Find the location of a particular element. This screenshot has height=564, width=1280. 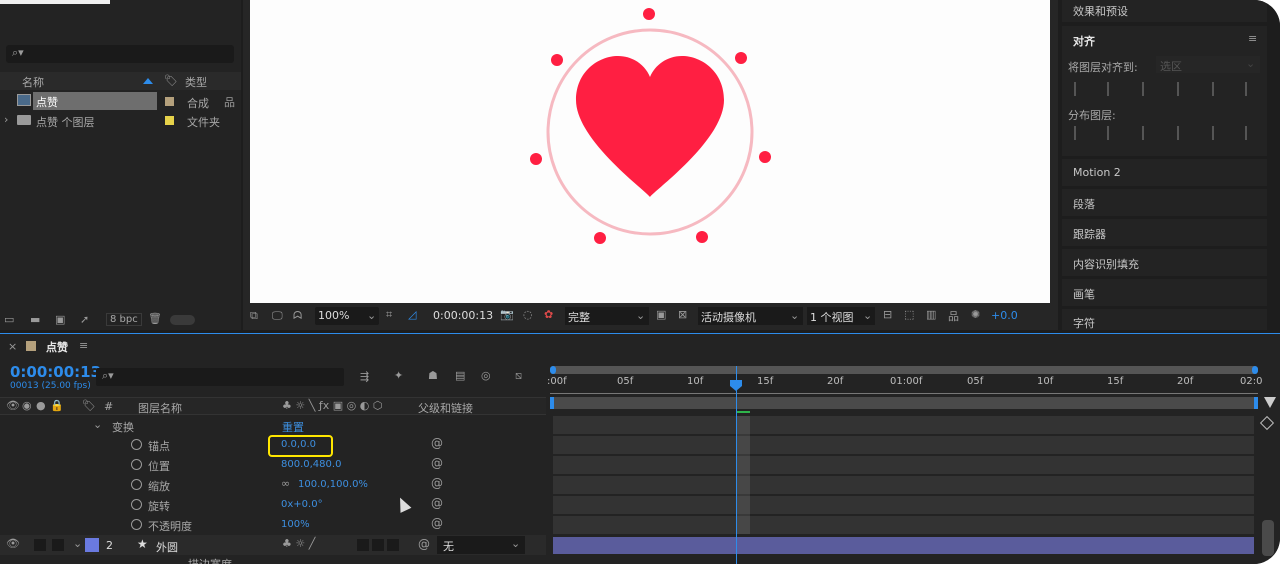

pin-icon: ➚ is located at coordinates (84, 319).